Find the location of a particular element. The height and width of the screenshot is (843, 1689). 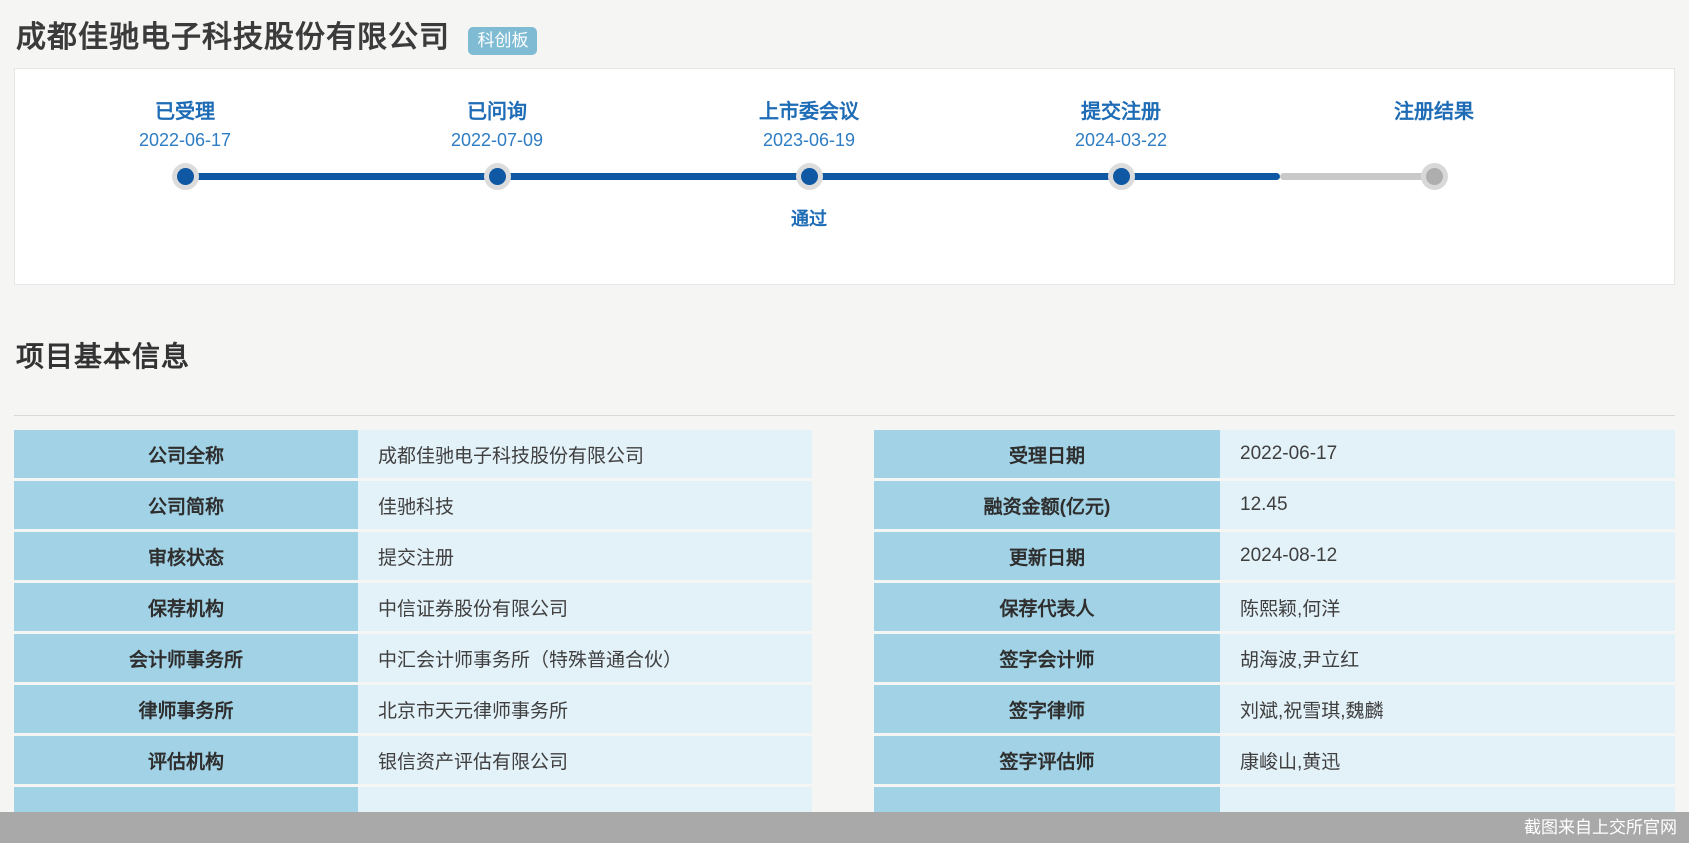

table-row: 公司简称 佳驰科技 is located at coordinates (413, 505).